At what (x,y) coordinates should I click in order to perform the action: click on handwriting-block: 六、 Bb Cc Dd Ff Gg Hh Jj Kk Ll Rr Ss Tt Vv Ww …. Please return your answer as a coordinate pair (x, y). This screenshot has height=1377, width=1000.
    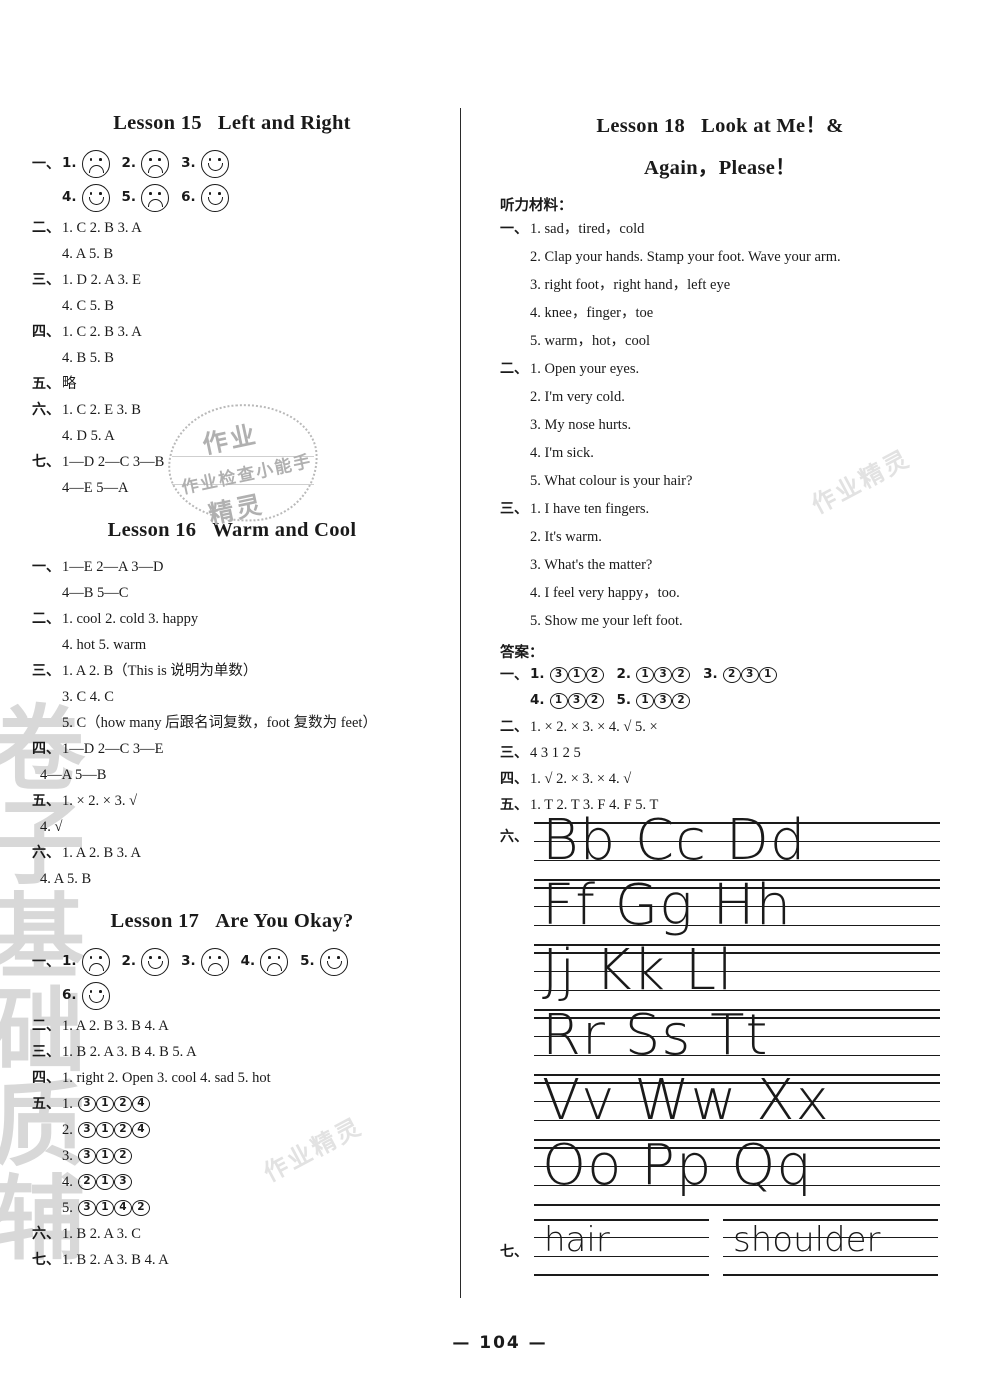
    Looking at the image, I should click on (720, 1011).